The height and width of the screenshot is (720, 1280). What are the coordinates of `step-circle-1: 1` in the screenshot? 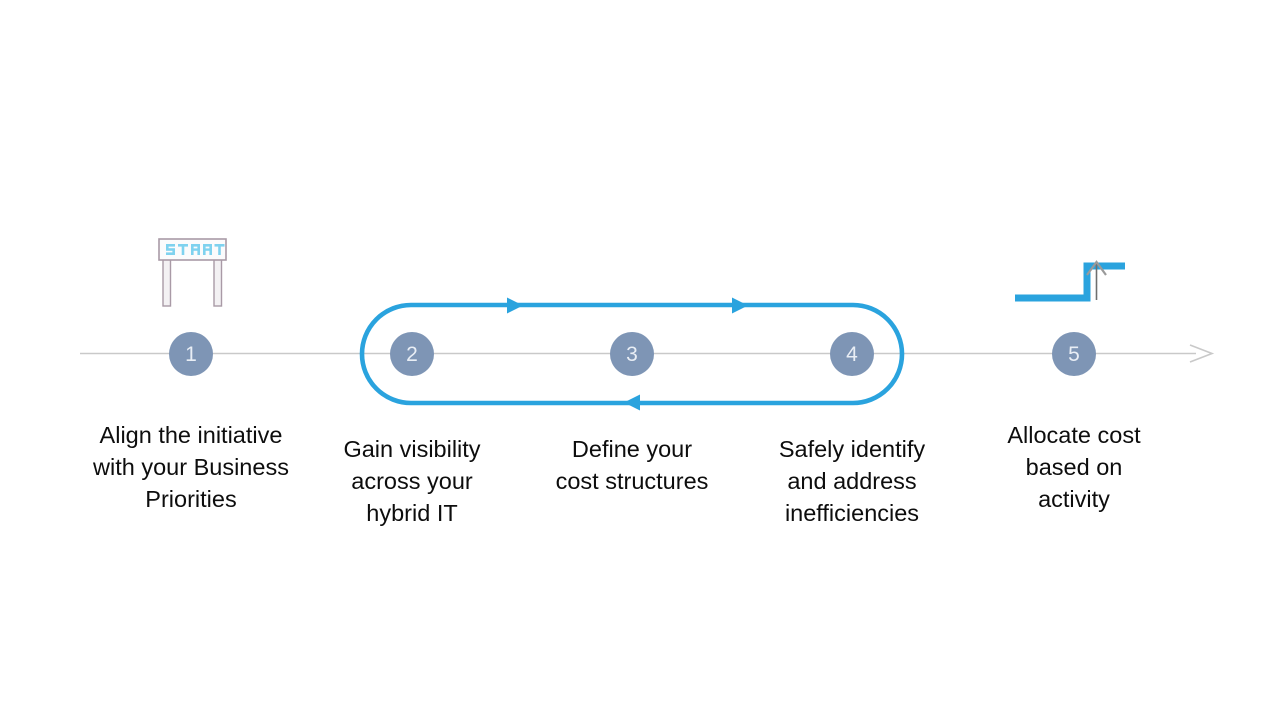 It's located at (191, 354).